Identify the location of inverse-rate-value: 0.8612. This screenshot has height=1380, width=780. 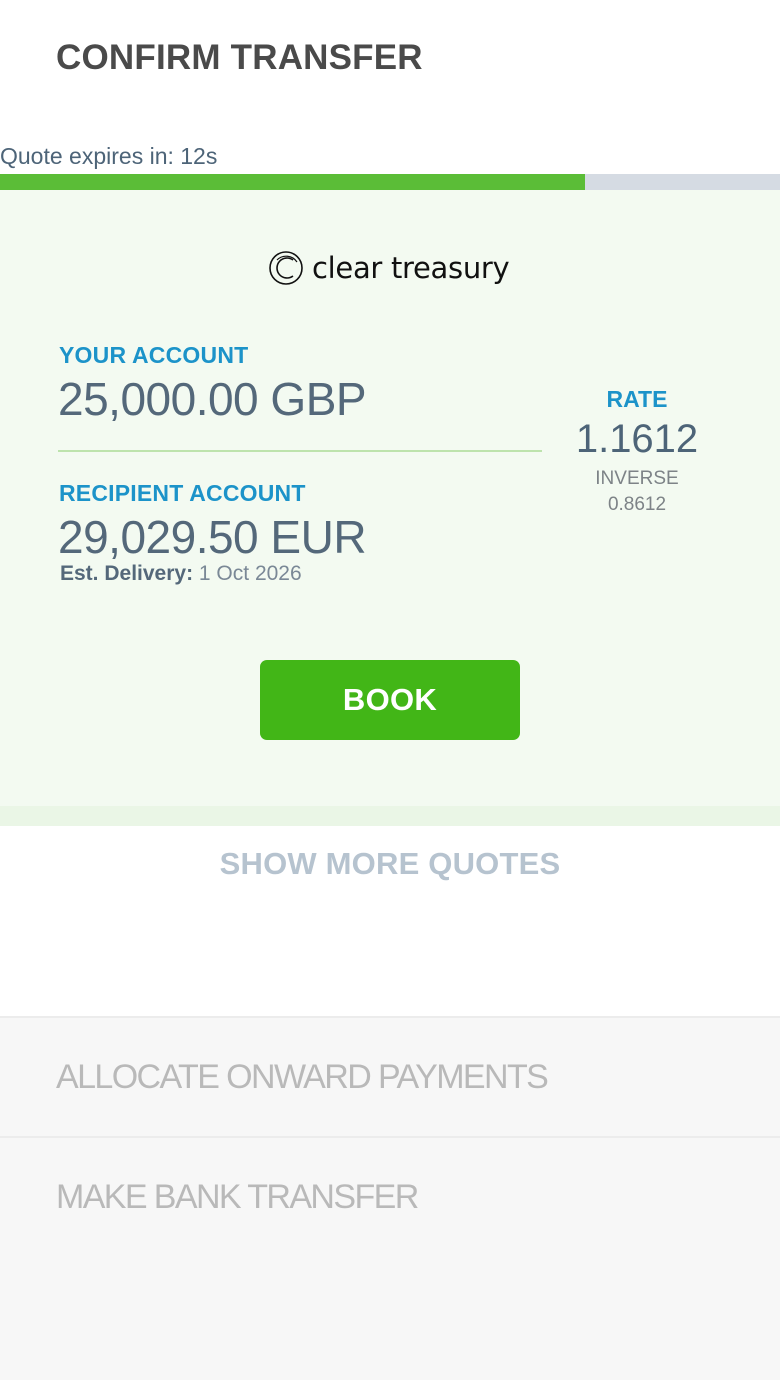
(637, 504).